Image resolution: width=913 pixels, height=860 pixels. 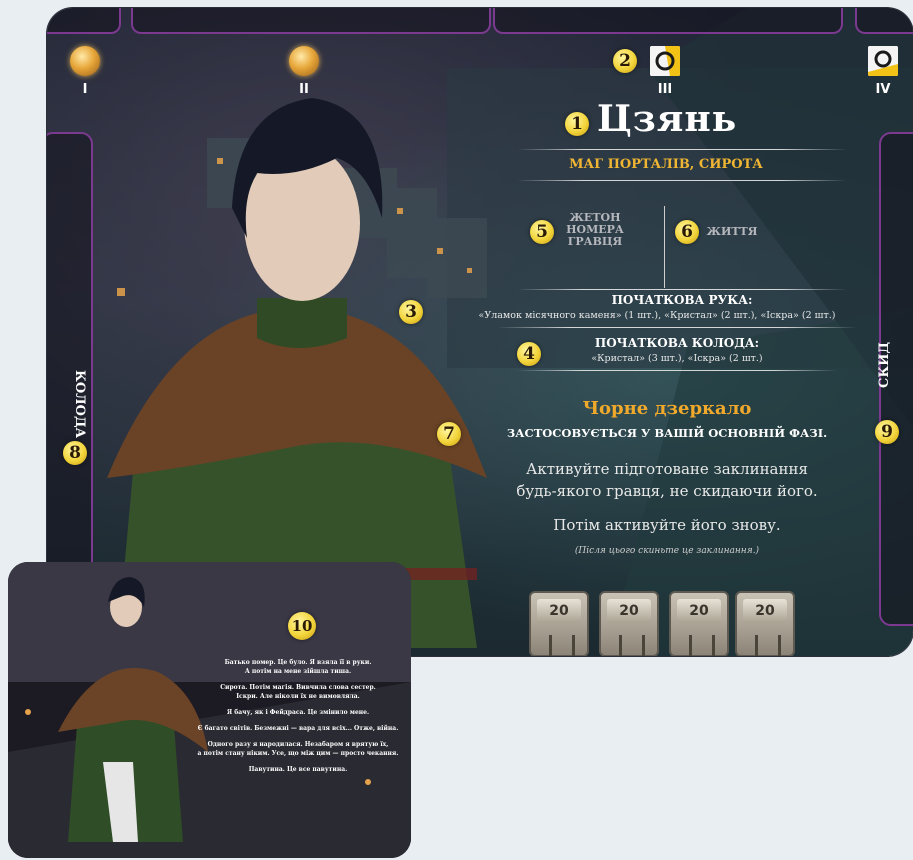 I want to click on lore-line-2: А потім на мене зійшла тиша., so click(x=298, y=671).